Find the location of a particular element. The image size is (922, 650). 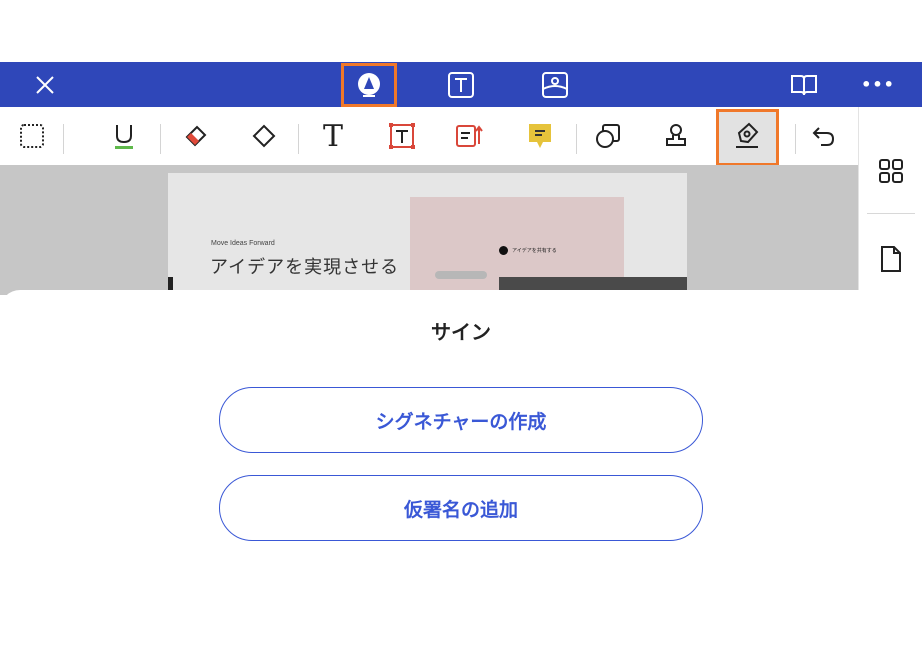

rail-divider is located at coordinates (891, 213).